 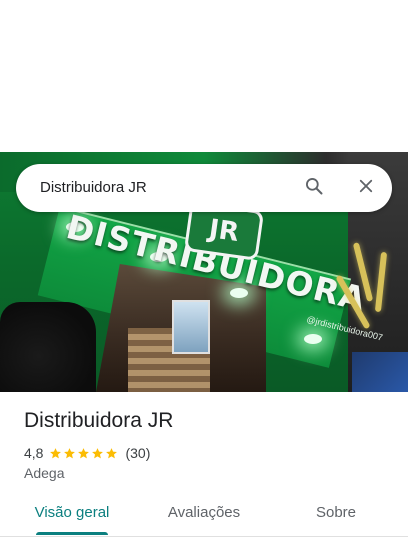 What do you see at coordinates (34, 453) in the screenshot?
I see `rating-value: 4,8` at bounding box center [34, 453].